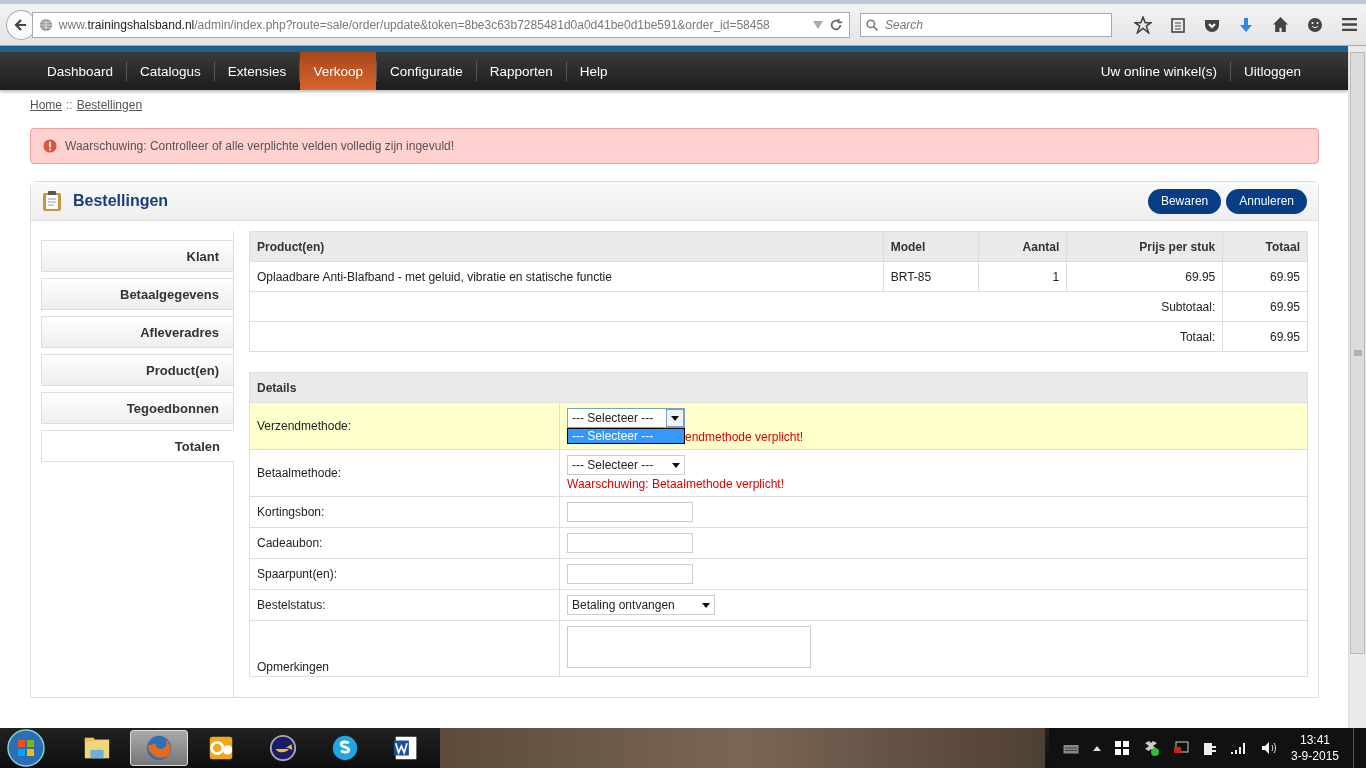 The width and height of the screenshot is (1366, 768). Describe the element at coordinates (159, 748) in the screenshot. I see `fox-globe-icon` at that location.